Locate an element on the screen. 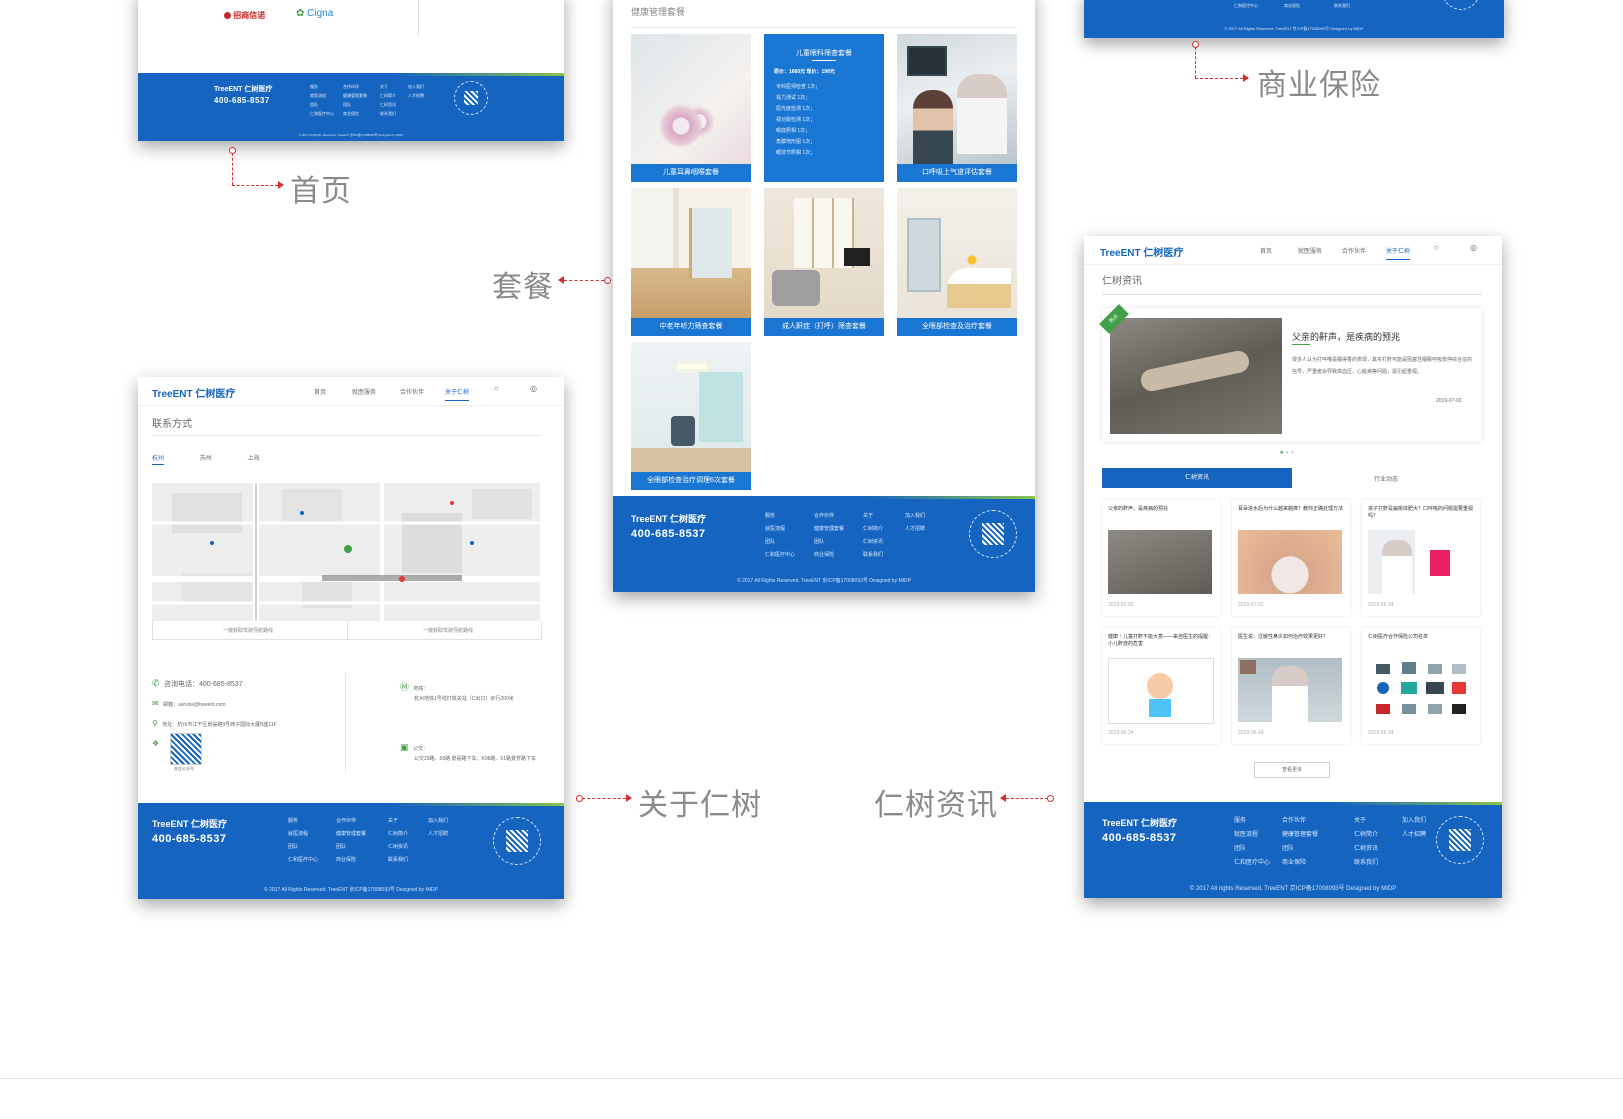 Image resolution: width=1623 pixels, height=1119 pixels. article-card: 医生说：过敏性鼻炎如何治疗效果更好？ 2019-06-24 is located at coordinates (1291, 686).